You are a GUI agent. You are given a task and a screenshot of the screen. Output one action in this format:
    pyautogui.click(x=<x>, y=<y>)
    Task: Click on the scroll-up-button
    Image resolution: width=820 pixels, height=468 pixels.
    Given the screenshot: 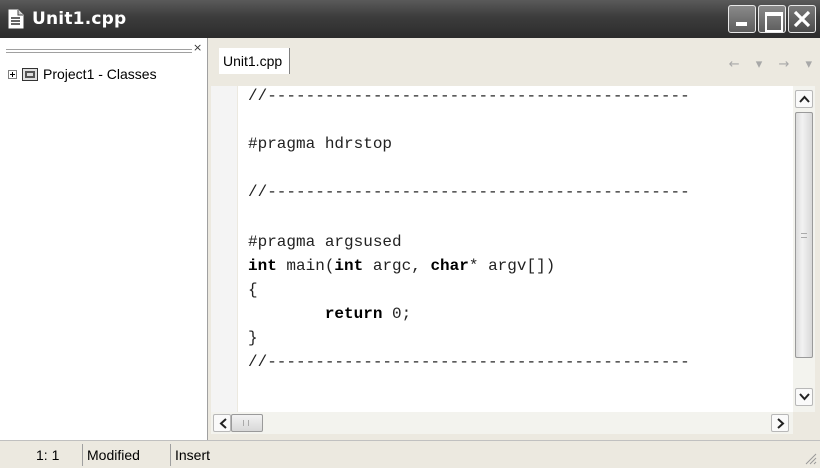 What is the action you would take?
    pyautogui.click(x=804, y=99)
    